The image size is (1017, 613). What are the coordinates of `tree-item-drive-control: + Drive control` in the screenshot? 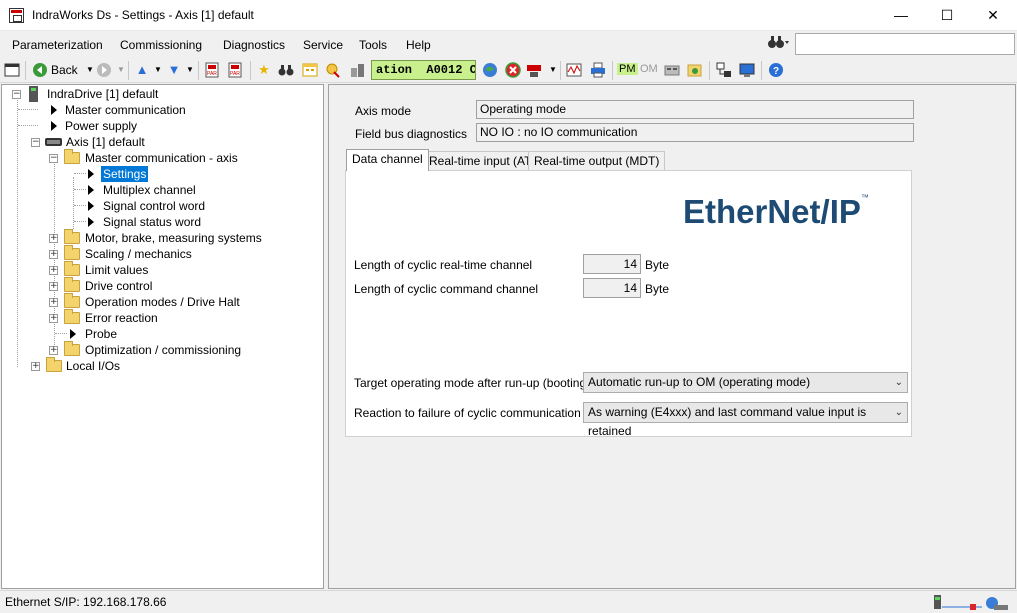 It's located at (162, 285).